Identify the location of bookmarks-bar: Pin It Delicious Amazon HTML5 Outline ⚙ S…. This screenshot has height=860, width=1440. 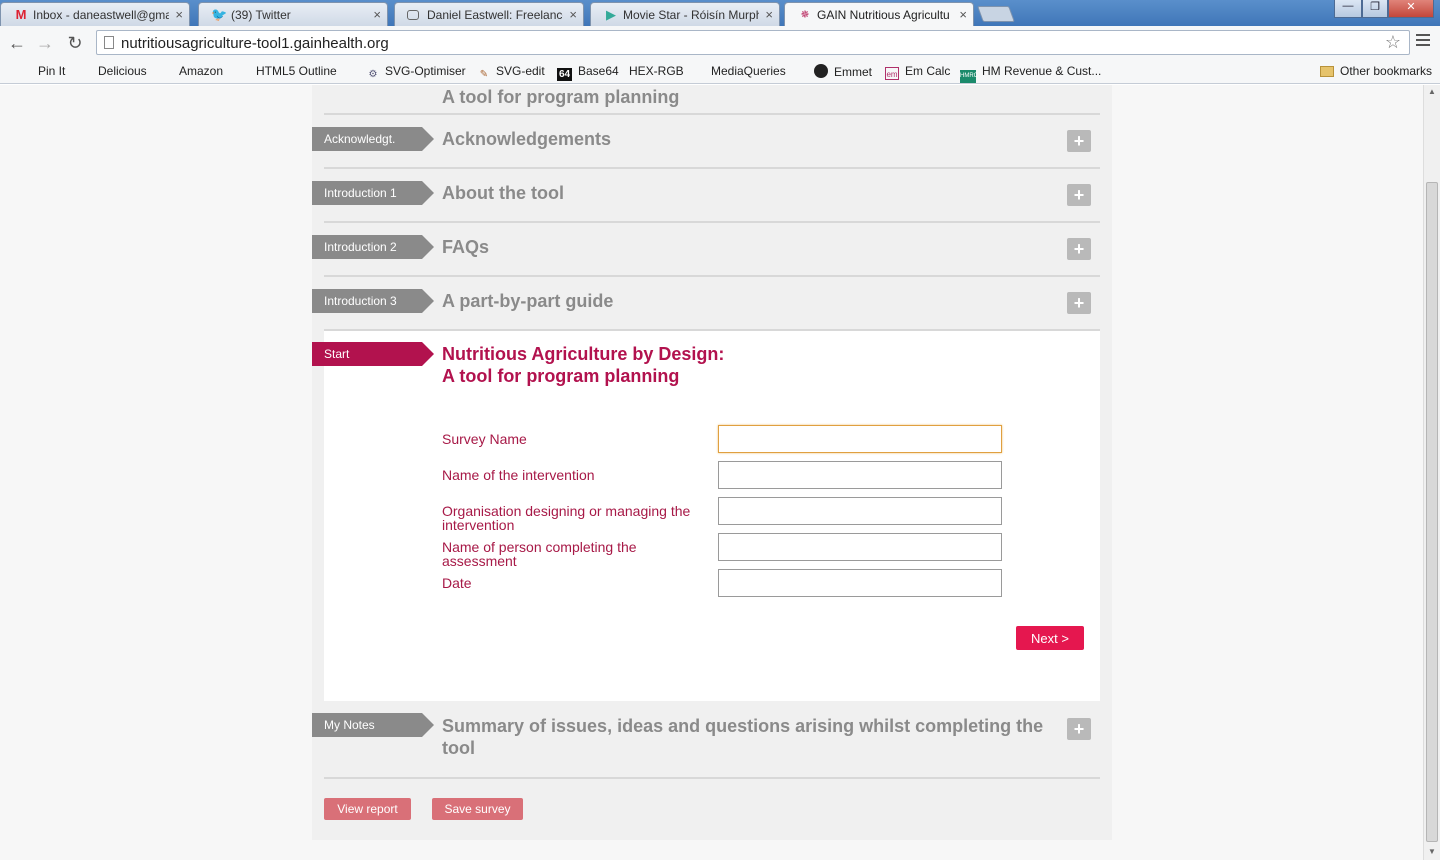
(720, 111).